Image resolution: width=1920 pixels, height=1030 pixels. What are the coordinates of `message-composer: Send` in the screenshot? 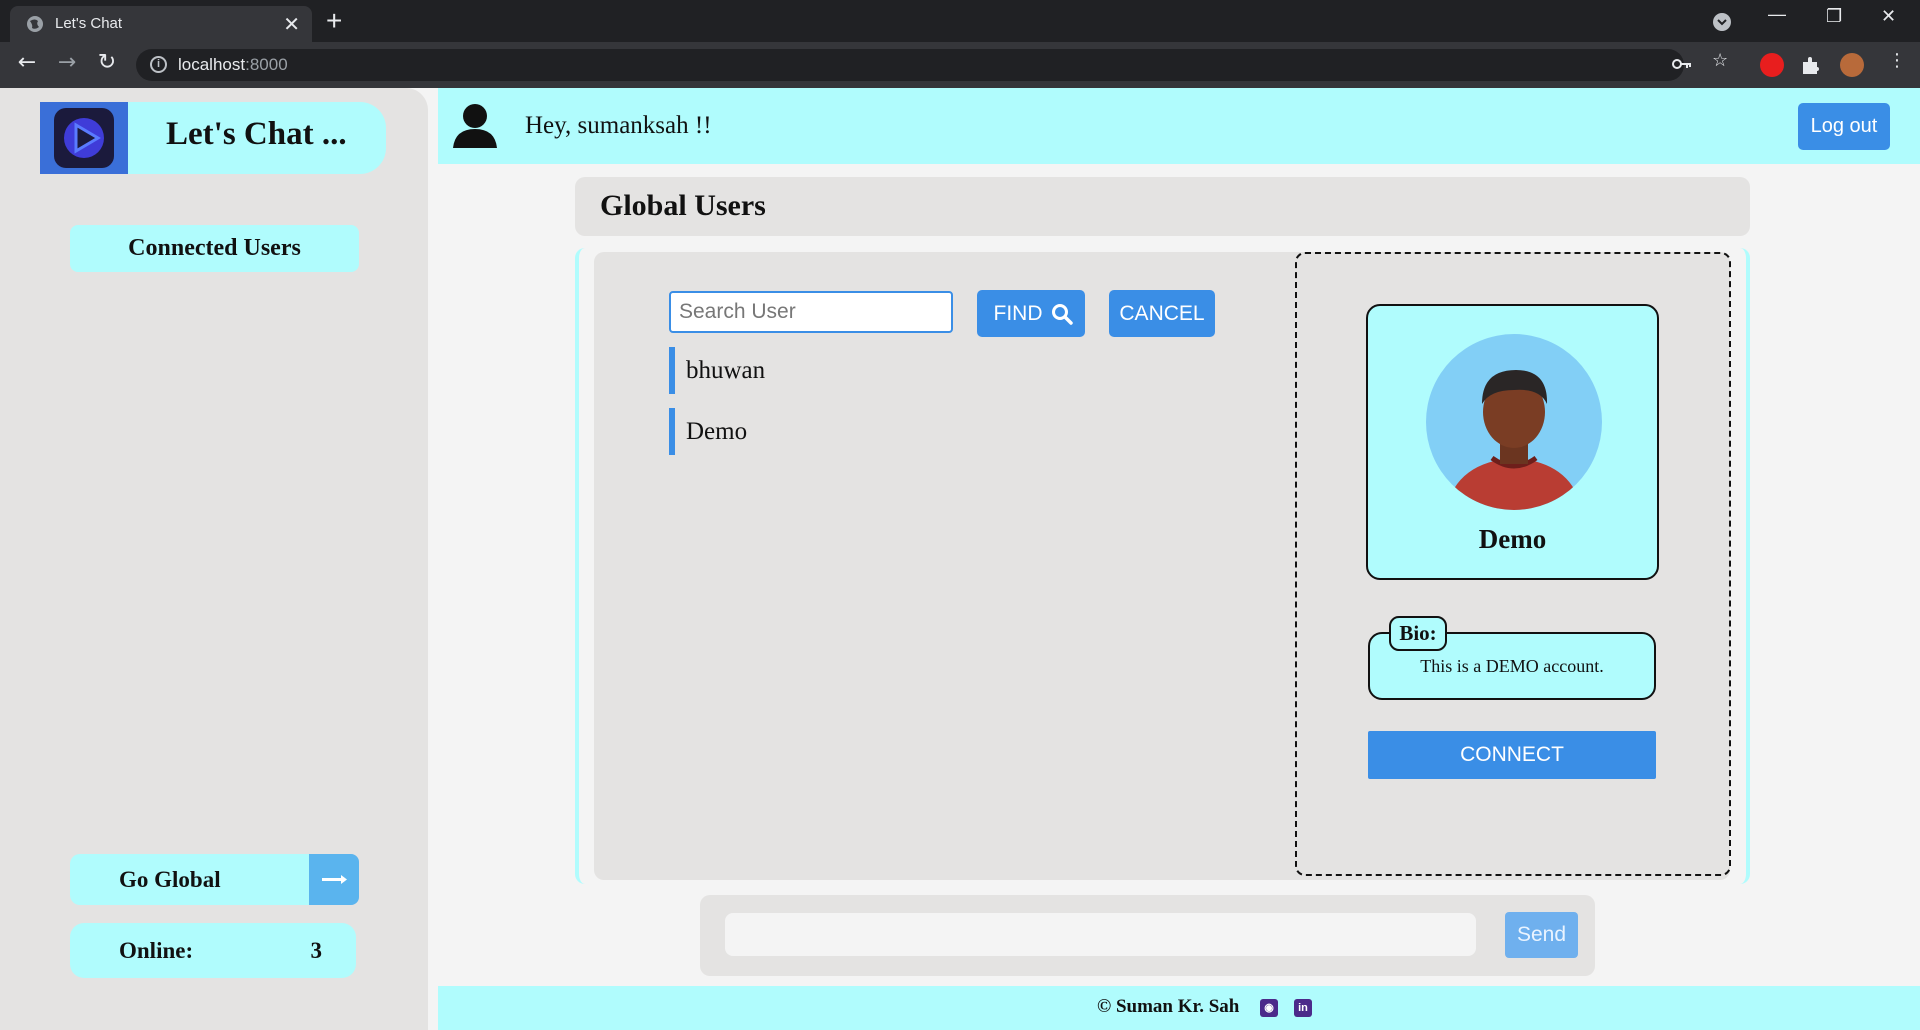 It's located at (1147, 935).